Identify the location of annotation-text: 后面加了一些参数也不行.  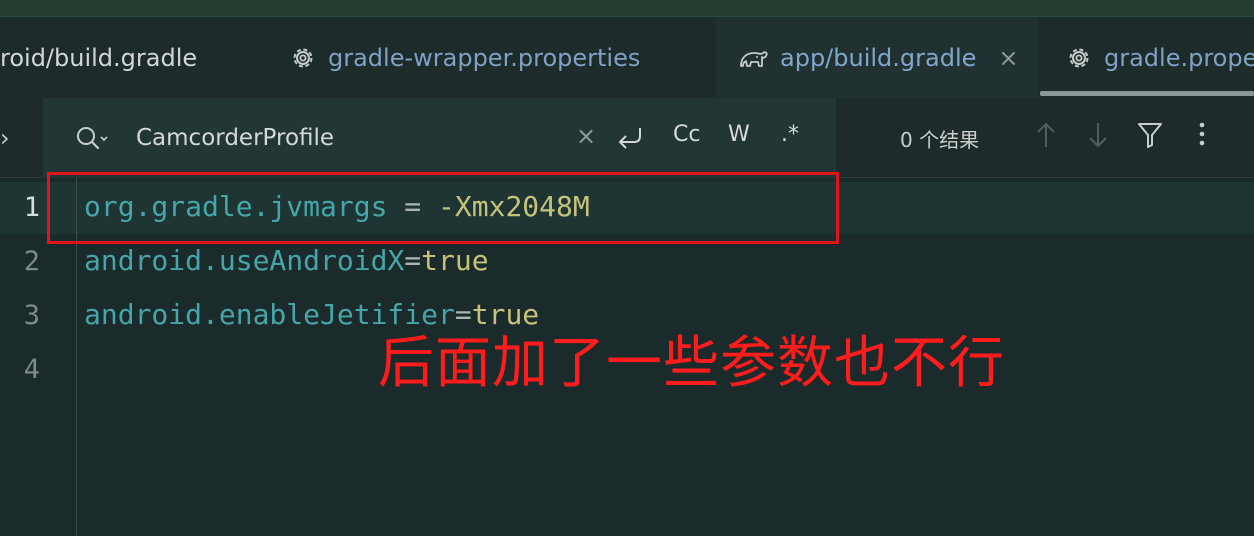
(691, 363).